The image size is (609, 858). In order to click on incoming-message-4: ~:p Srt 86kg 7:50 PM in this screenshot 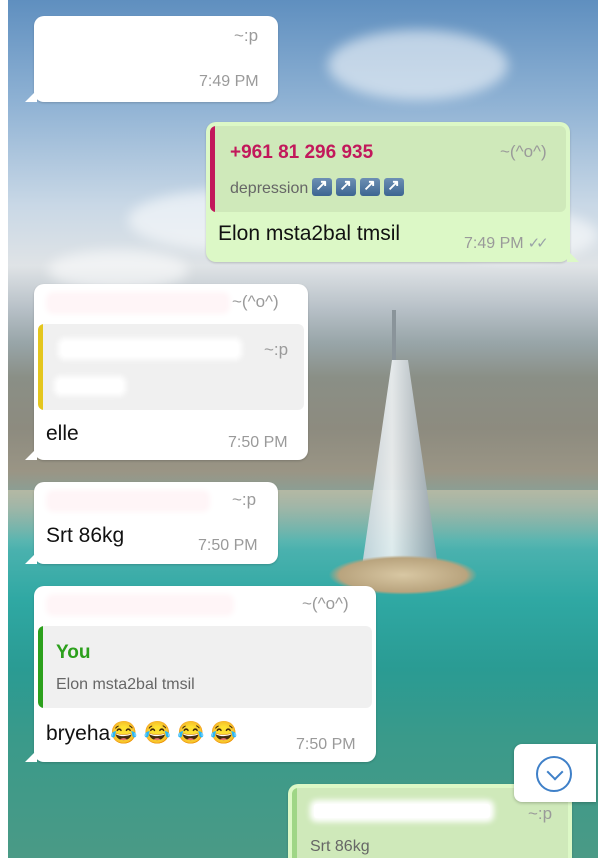, I will do `click(151, 523)`.